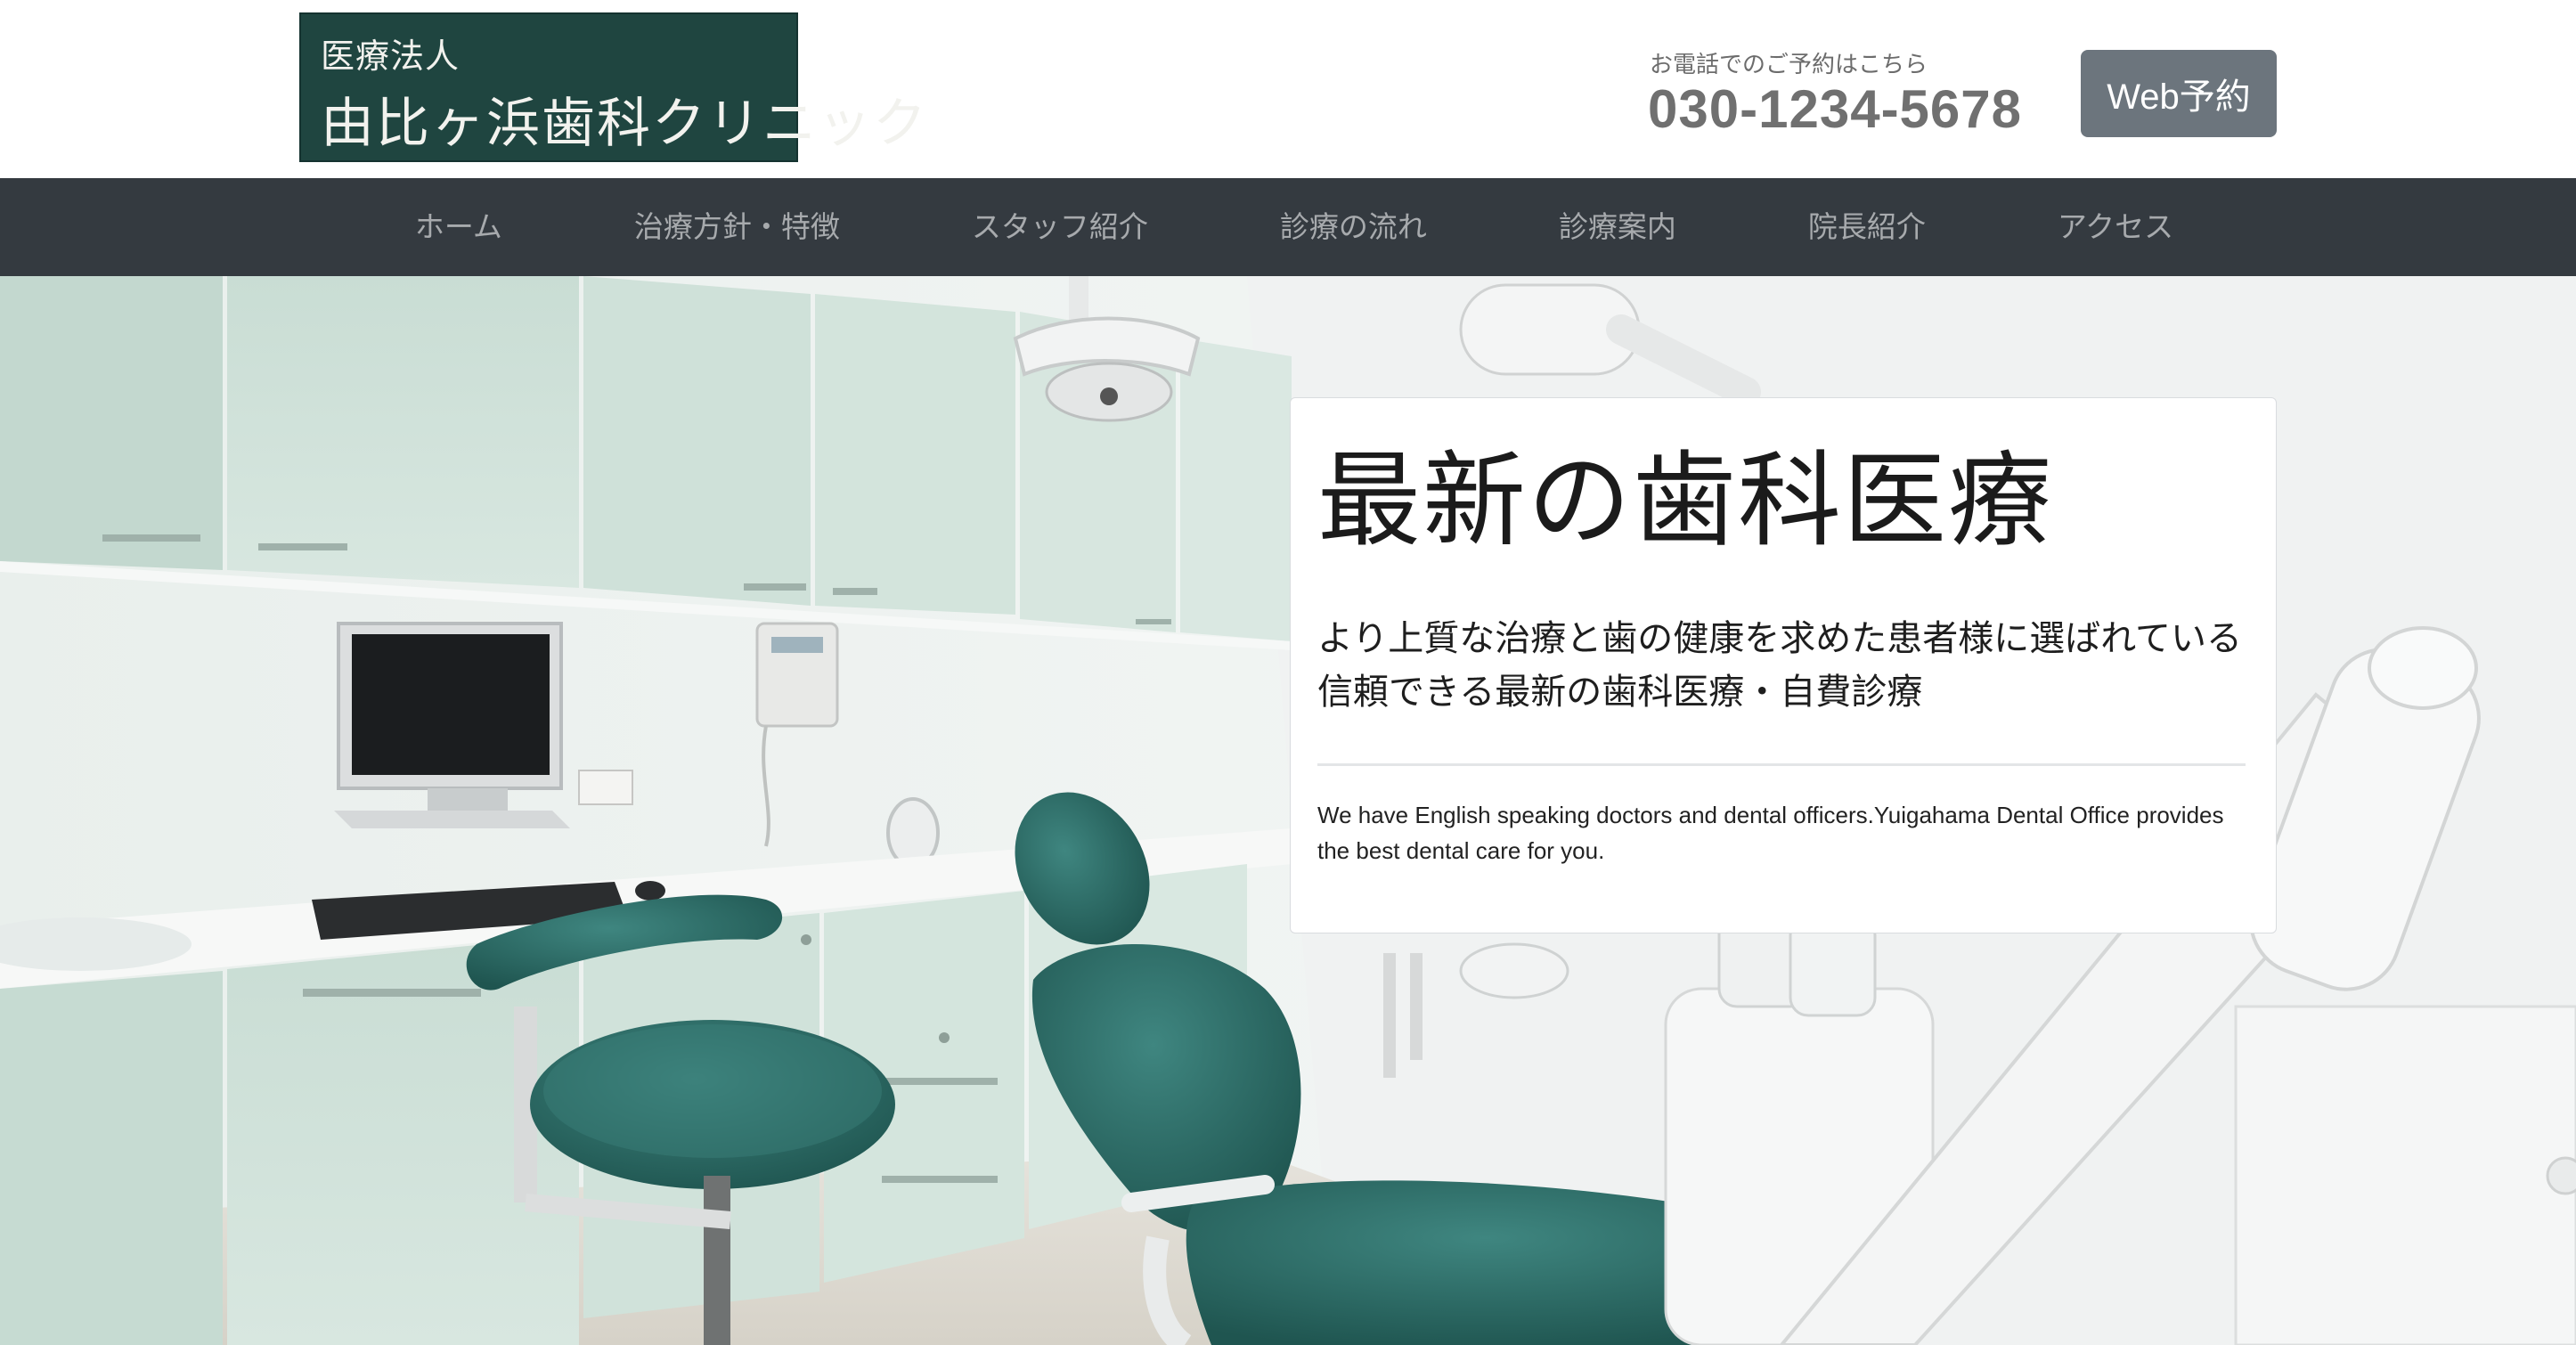 The width and height of the screenshot is (2576, 1345). Describe the element at coordinates (612, 87) in the screenshot. I see `clinic-logo: 医療法人 由比ヶ浜歯科クリニック` at that location.